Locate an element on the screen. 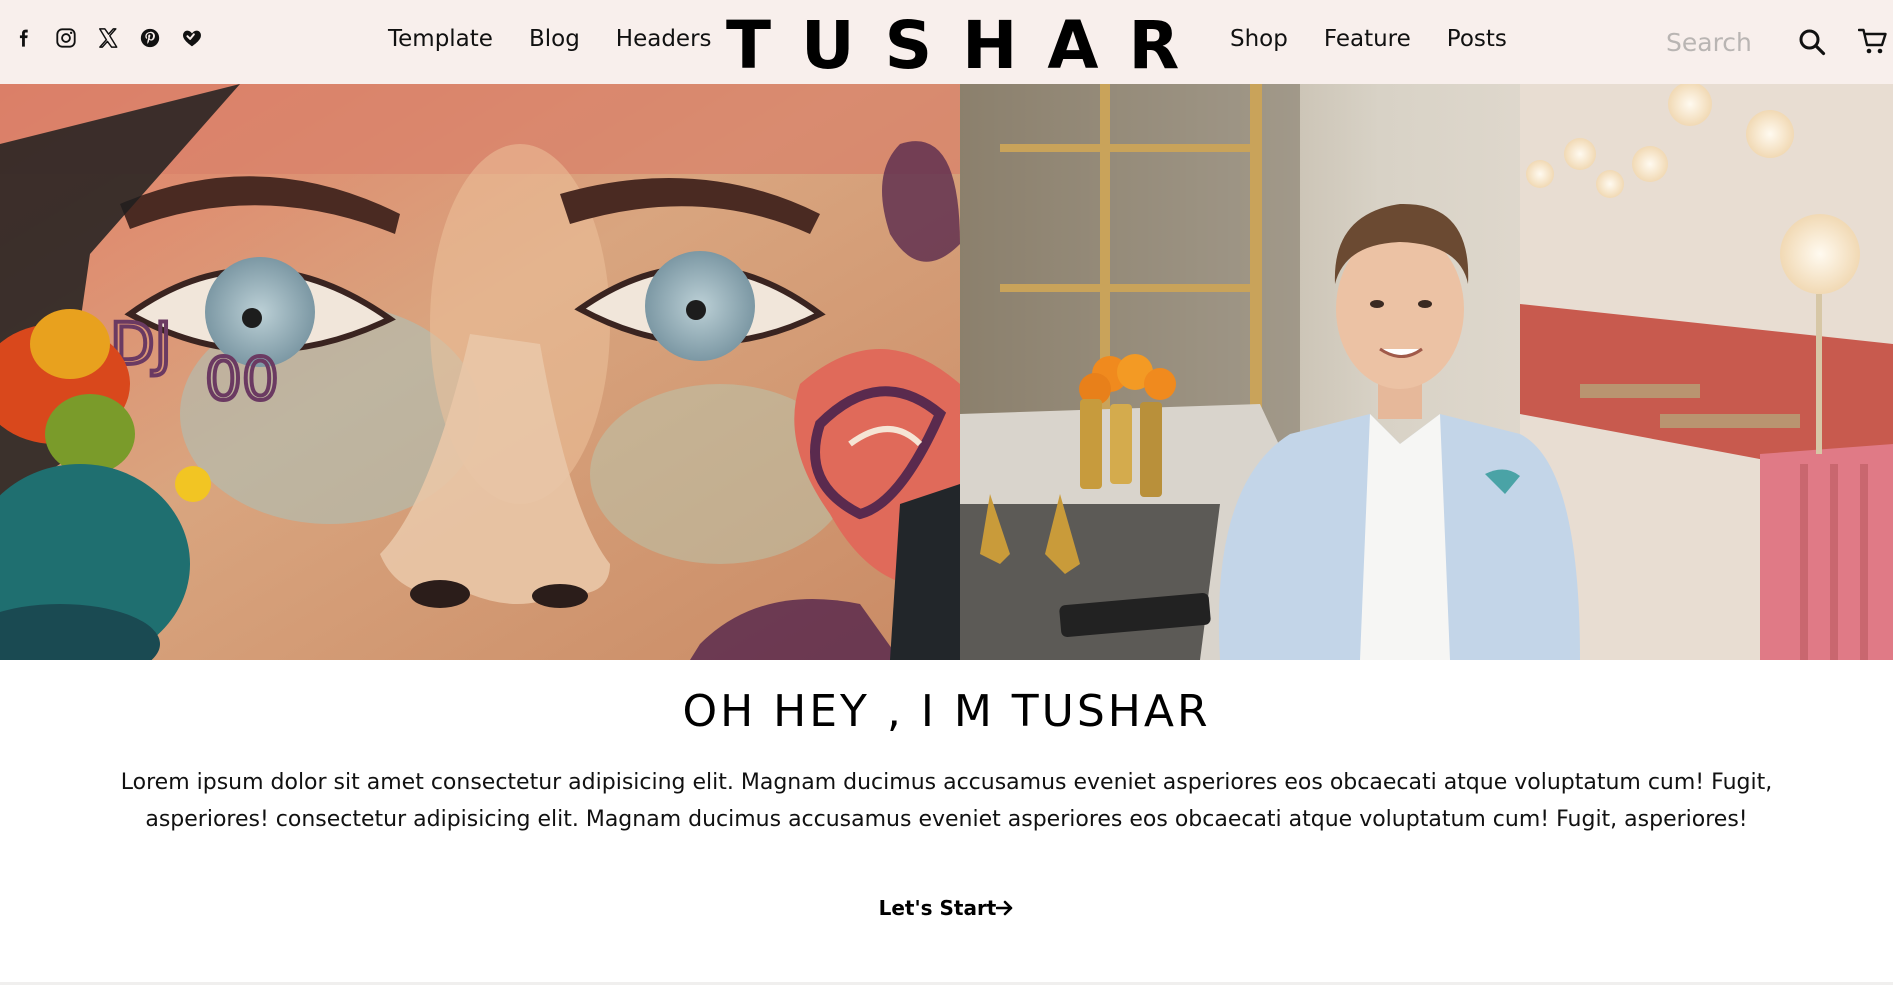 This screenshot has height=985, width=1893. x-twitter-icon is located at coordinates (108, 38).